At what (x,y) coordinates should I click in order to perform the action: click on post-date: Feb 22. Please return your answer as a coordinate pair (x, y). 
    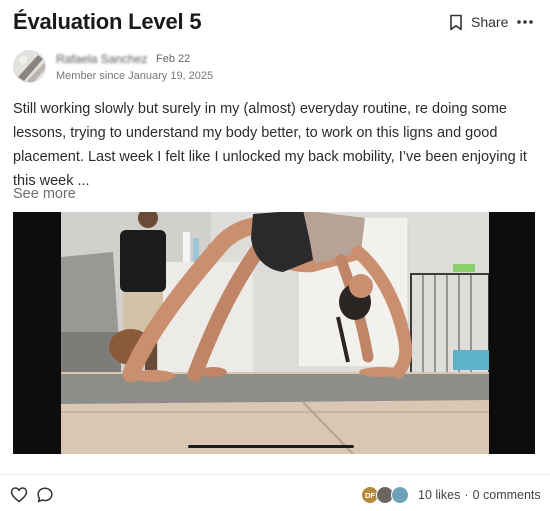
    Looking at the image, I should click on (173, 59).